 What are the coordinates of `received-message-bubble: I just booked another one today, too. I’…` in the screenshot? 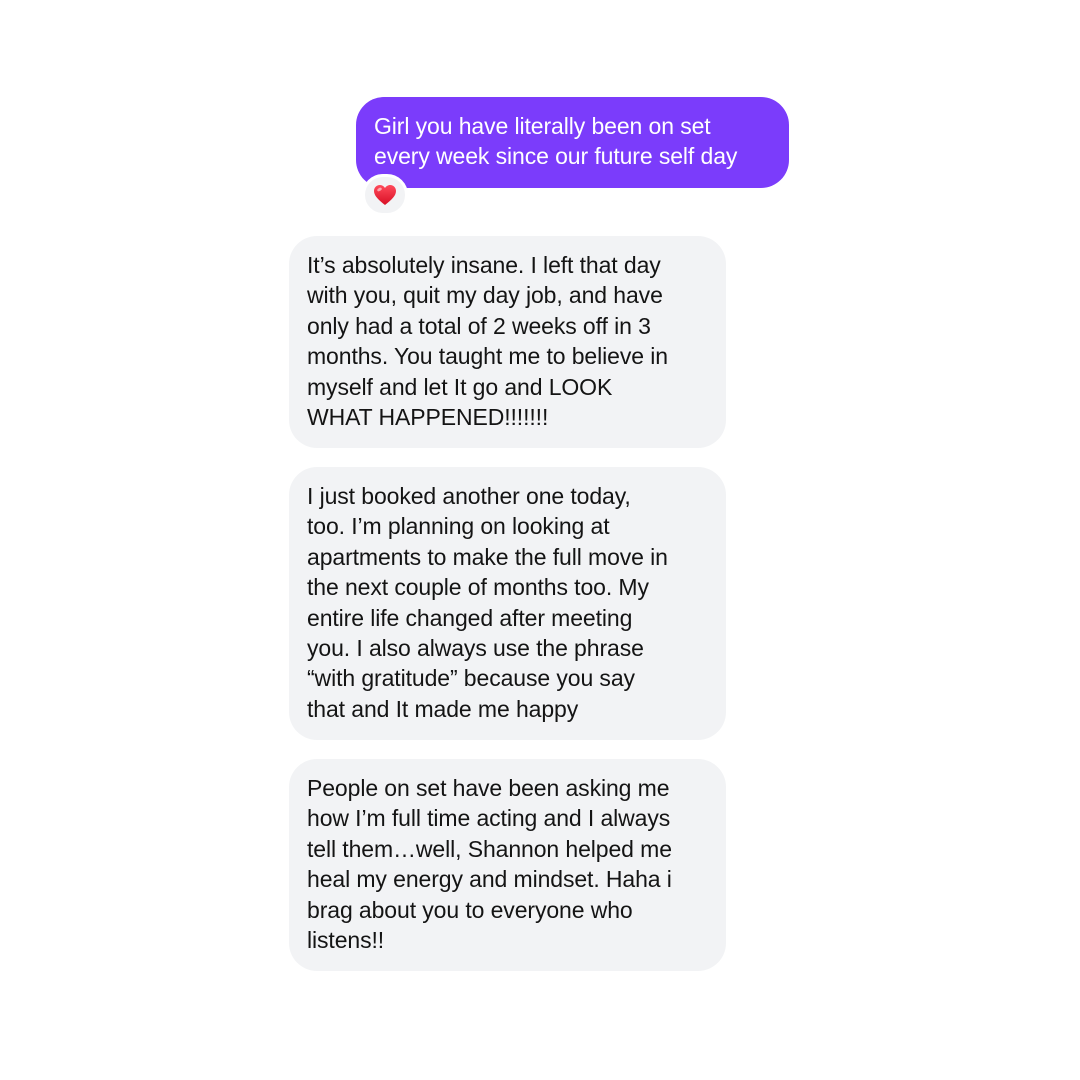 It's located at (507, 603).